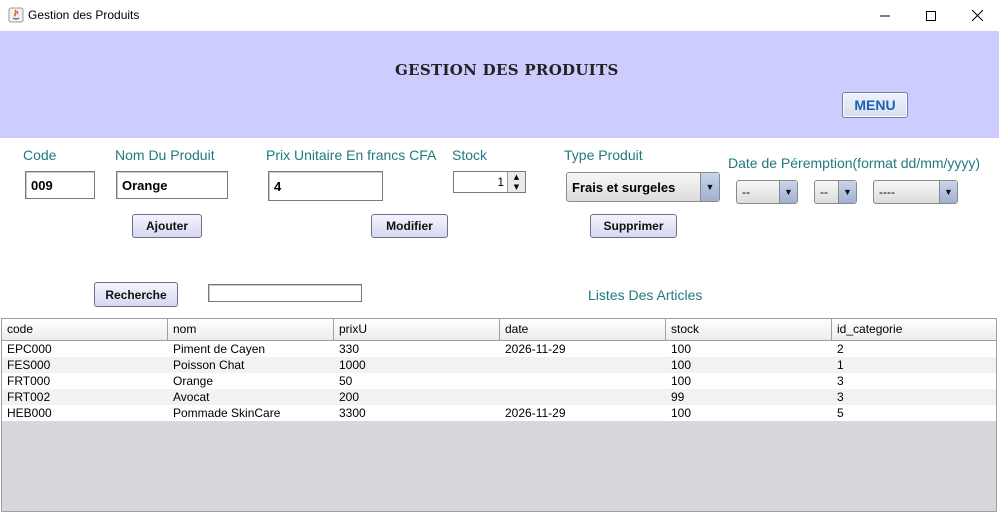 This screenshot has height=512, width=999. What do you see at coordinates (167, 226) in the screenshot?
I see `ajouter-button: Ajouter` at bounding box center [167, 226].